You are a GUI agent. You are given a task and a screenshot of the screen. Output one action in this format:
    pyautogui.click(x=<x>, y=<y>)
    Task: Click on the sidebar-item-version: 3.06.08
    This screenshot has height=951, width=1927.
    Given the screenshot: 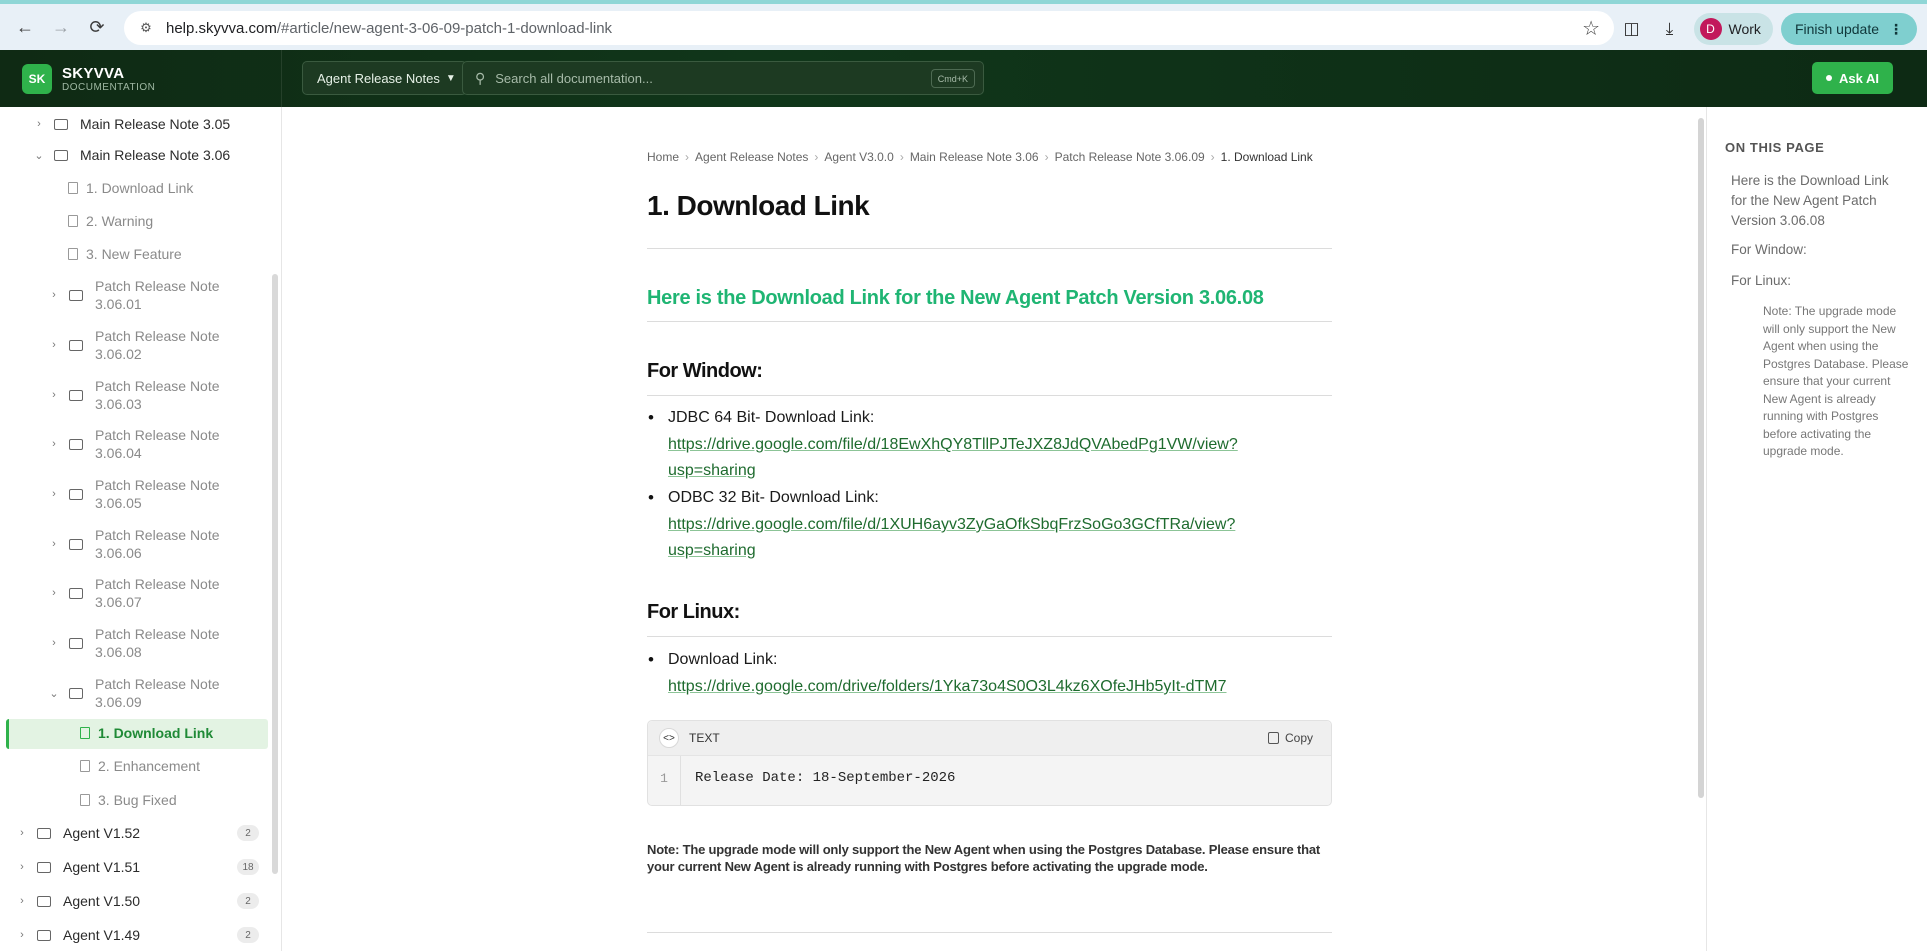 What is the action you would take?
    pyautogui.click(x=118, y=652)
    